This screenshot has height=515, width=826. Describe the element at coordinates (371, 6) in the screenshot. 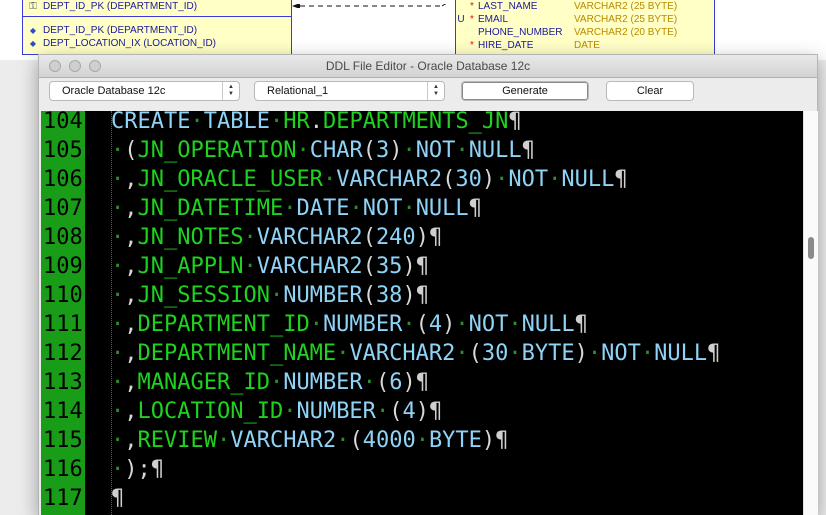

I see `relation-line` at that location.